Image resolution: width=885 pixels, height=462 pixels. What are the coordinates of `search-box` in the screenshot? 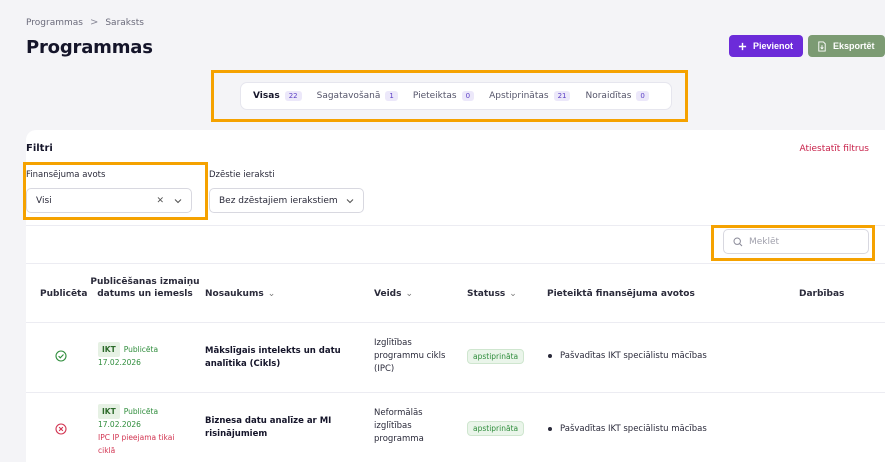 It's located at (796, 241).